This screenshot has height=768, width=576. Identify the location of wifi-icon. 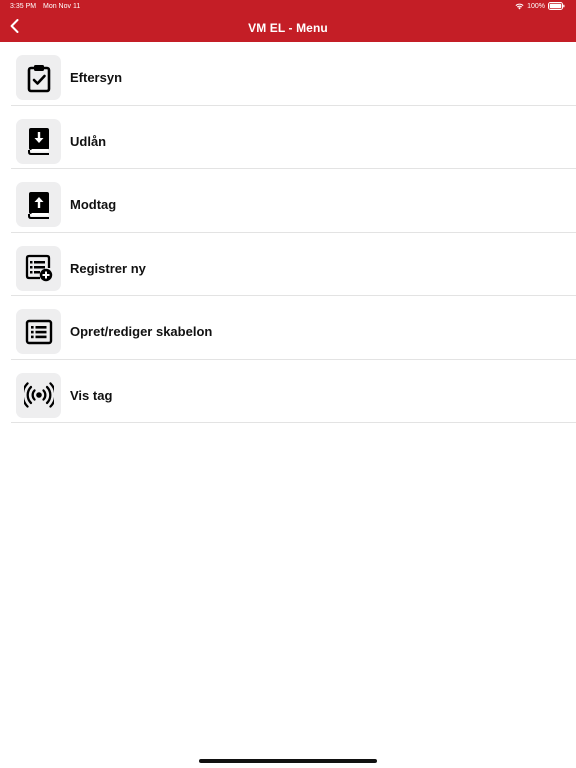
(519, 6).